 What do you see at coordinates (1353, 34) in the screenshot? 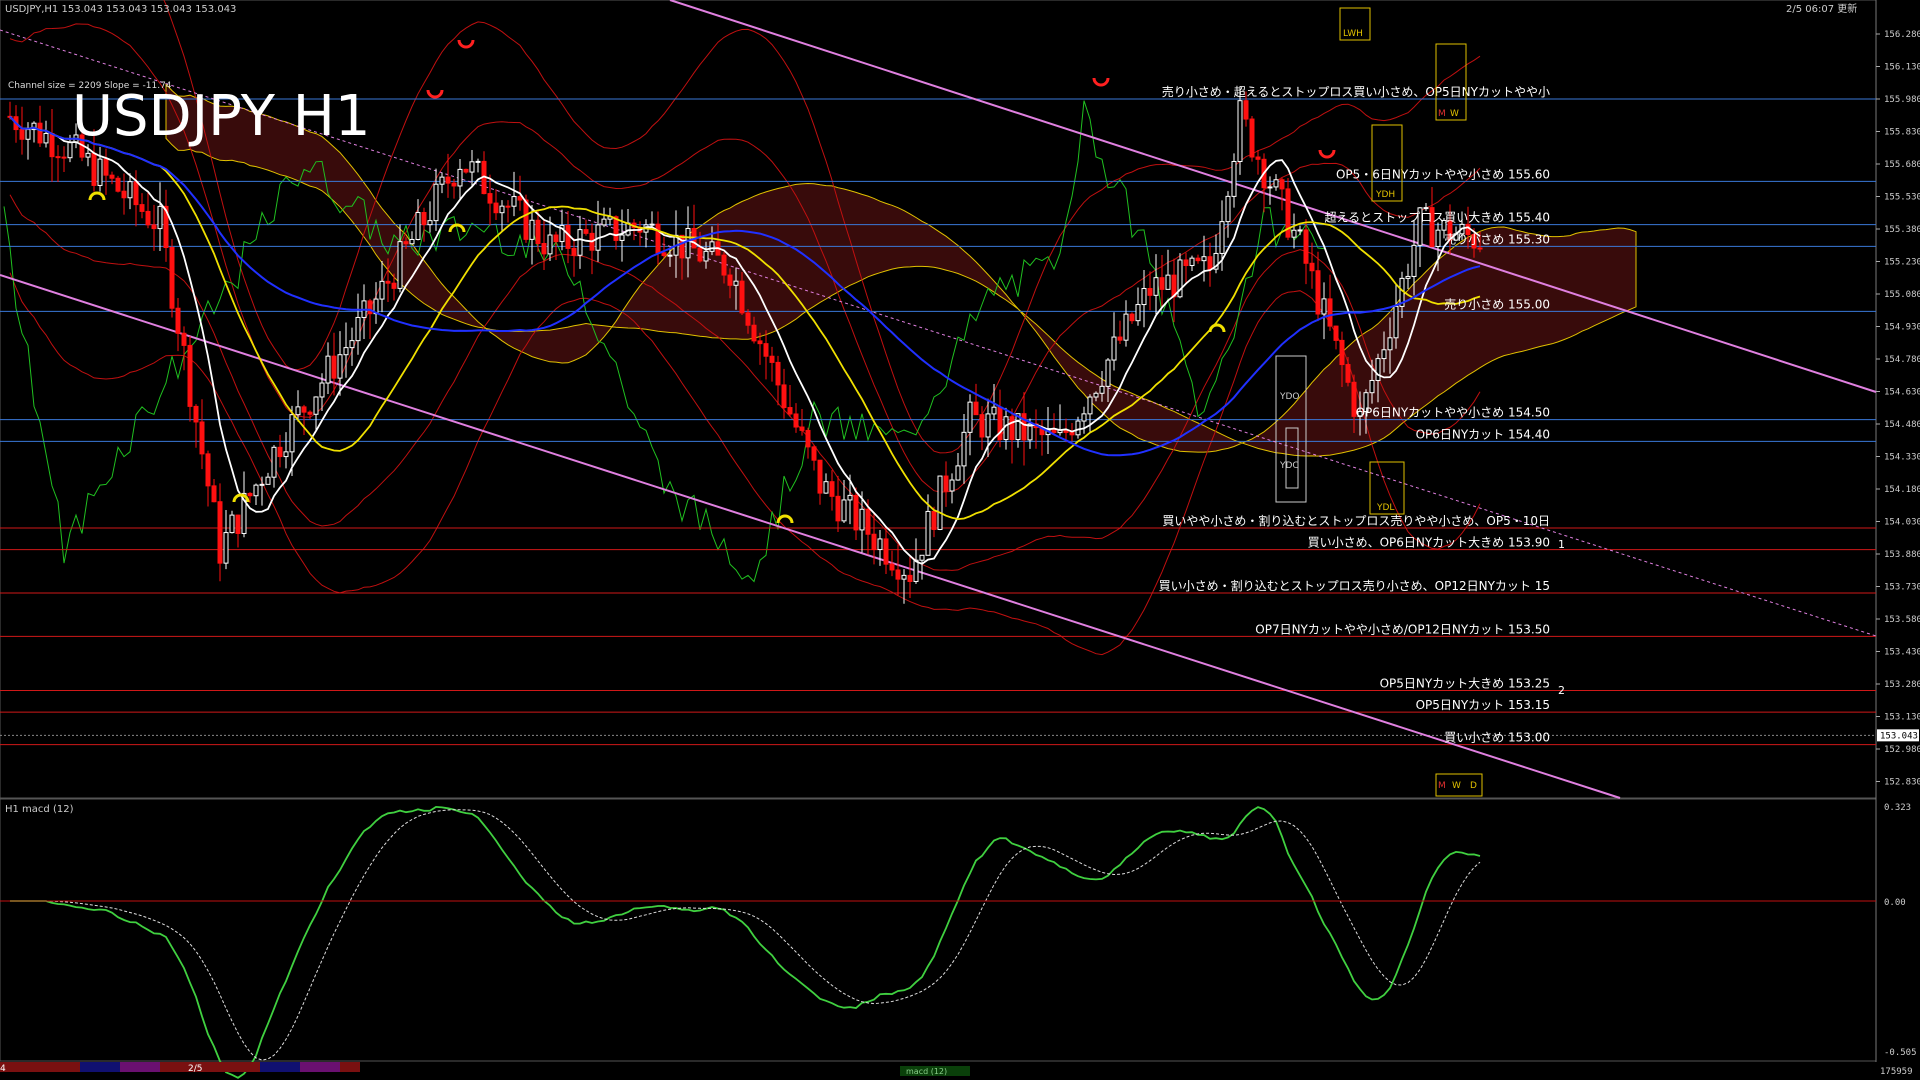
I see `lwh-marker: LWH` at bounding box center [1353, 34].